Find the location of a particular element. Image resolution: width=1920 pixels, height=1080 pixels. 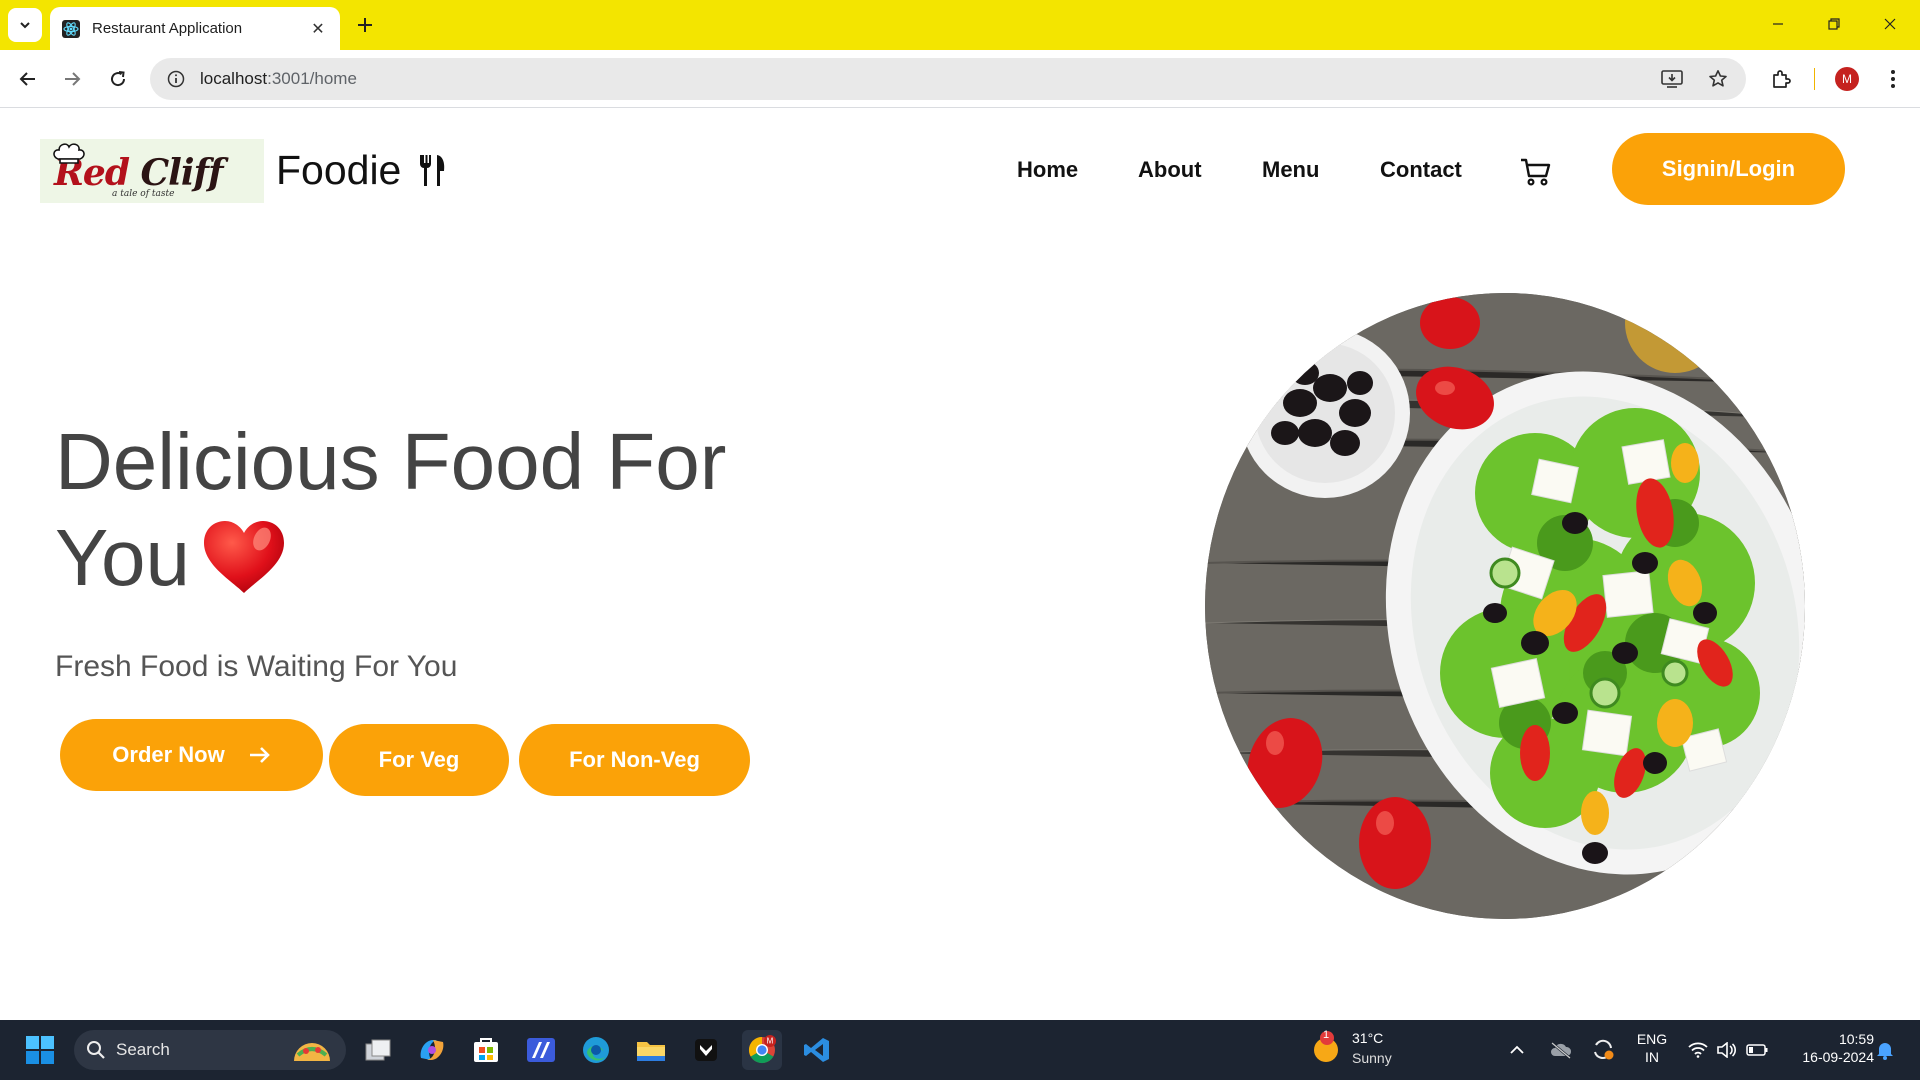

wifi-icon is located at coordinates (1698, 1050).